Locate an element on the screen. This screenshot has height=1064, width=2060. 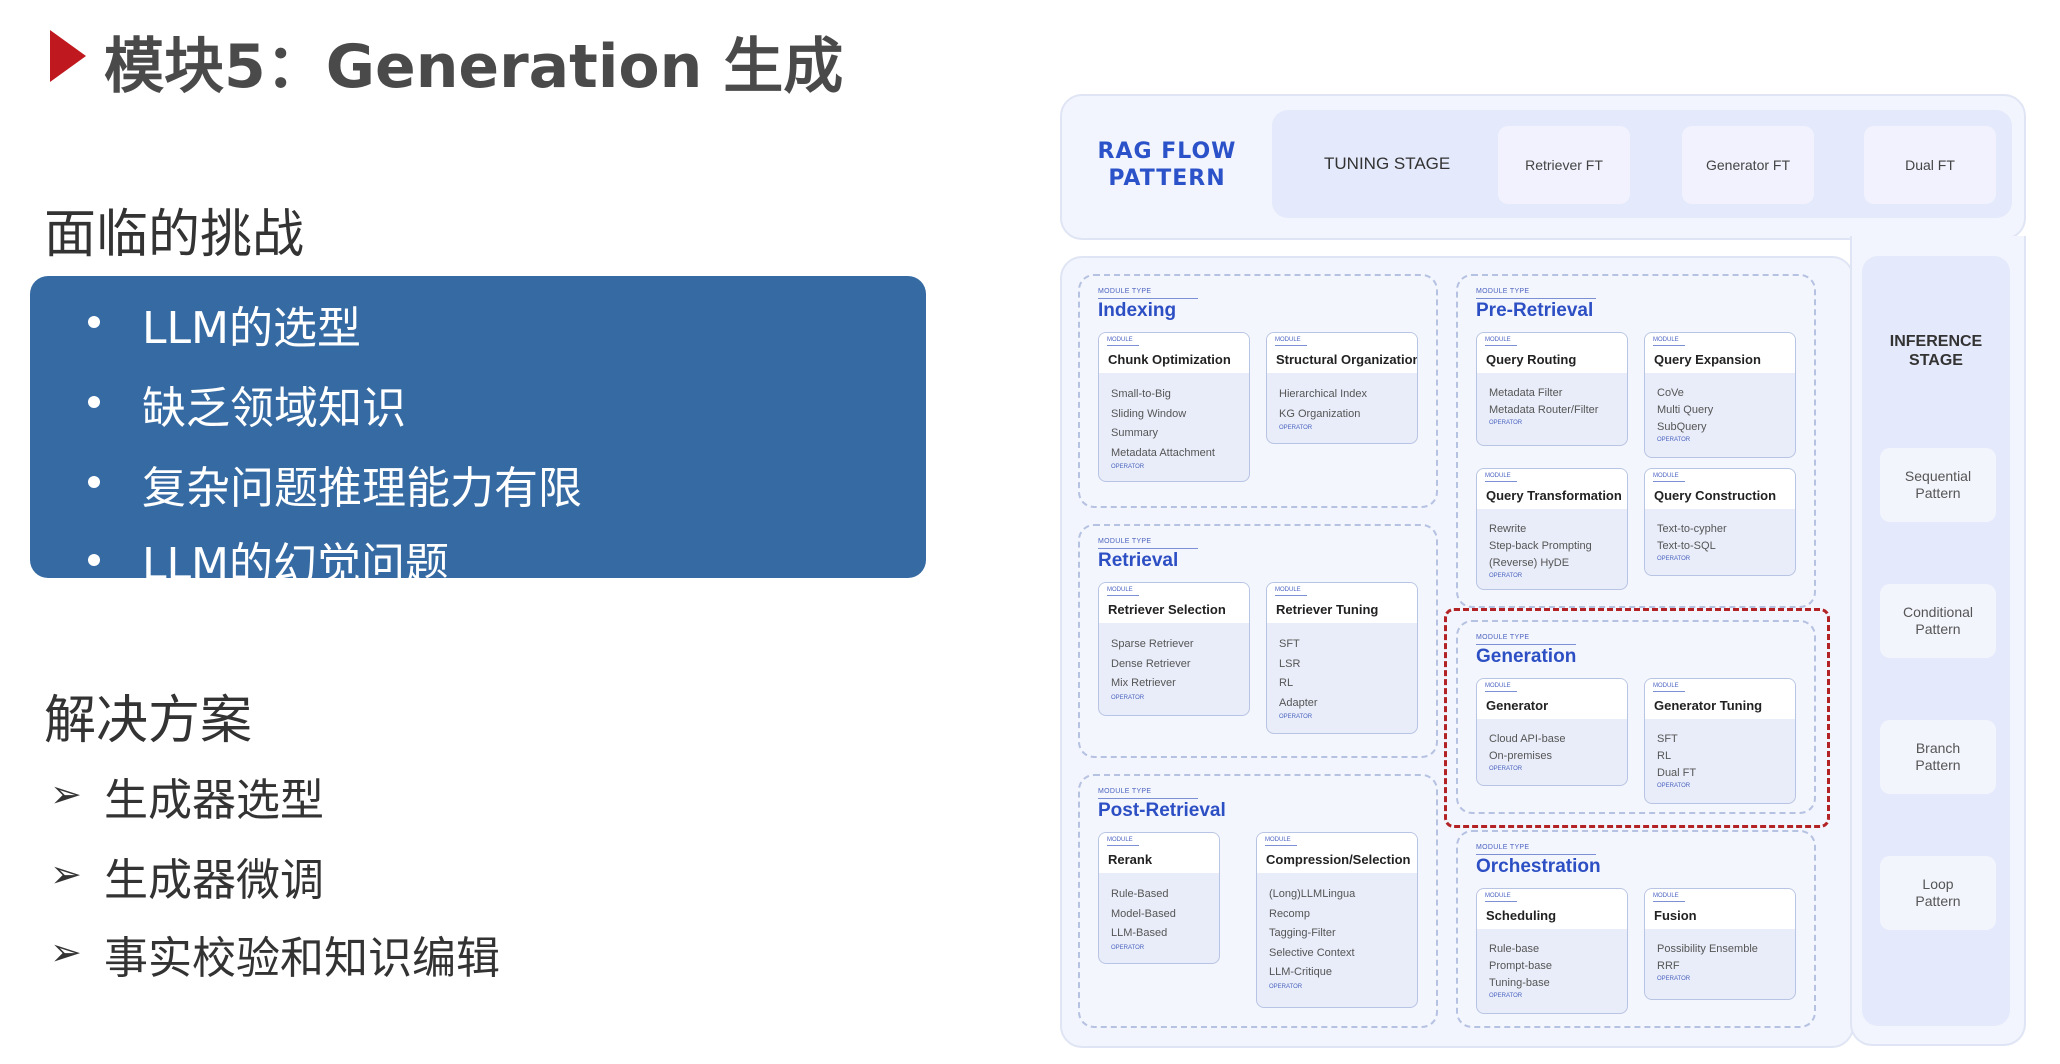
module-name: Rerank is located at coordinates (1130, 859).